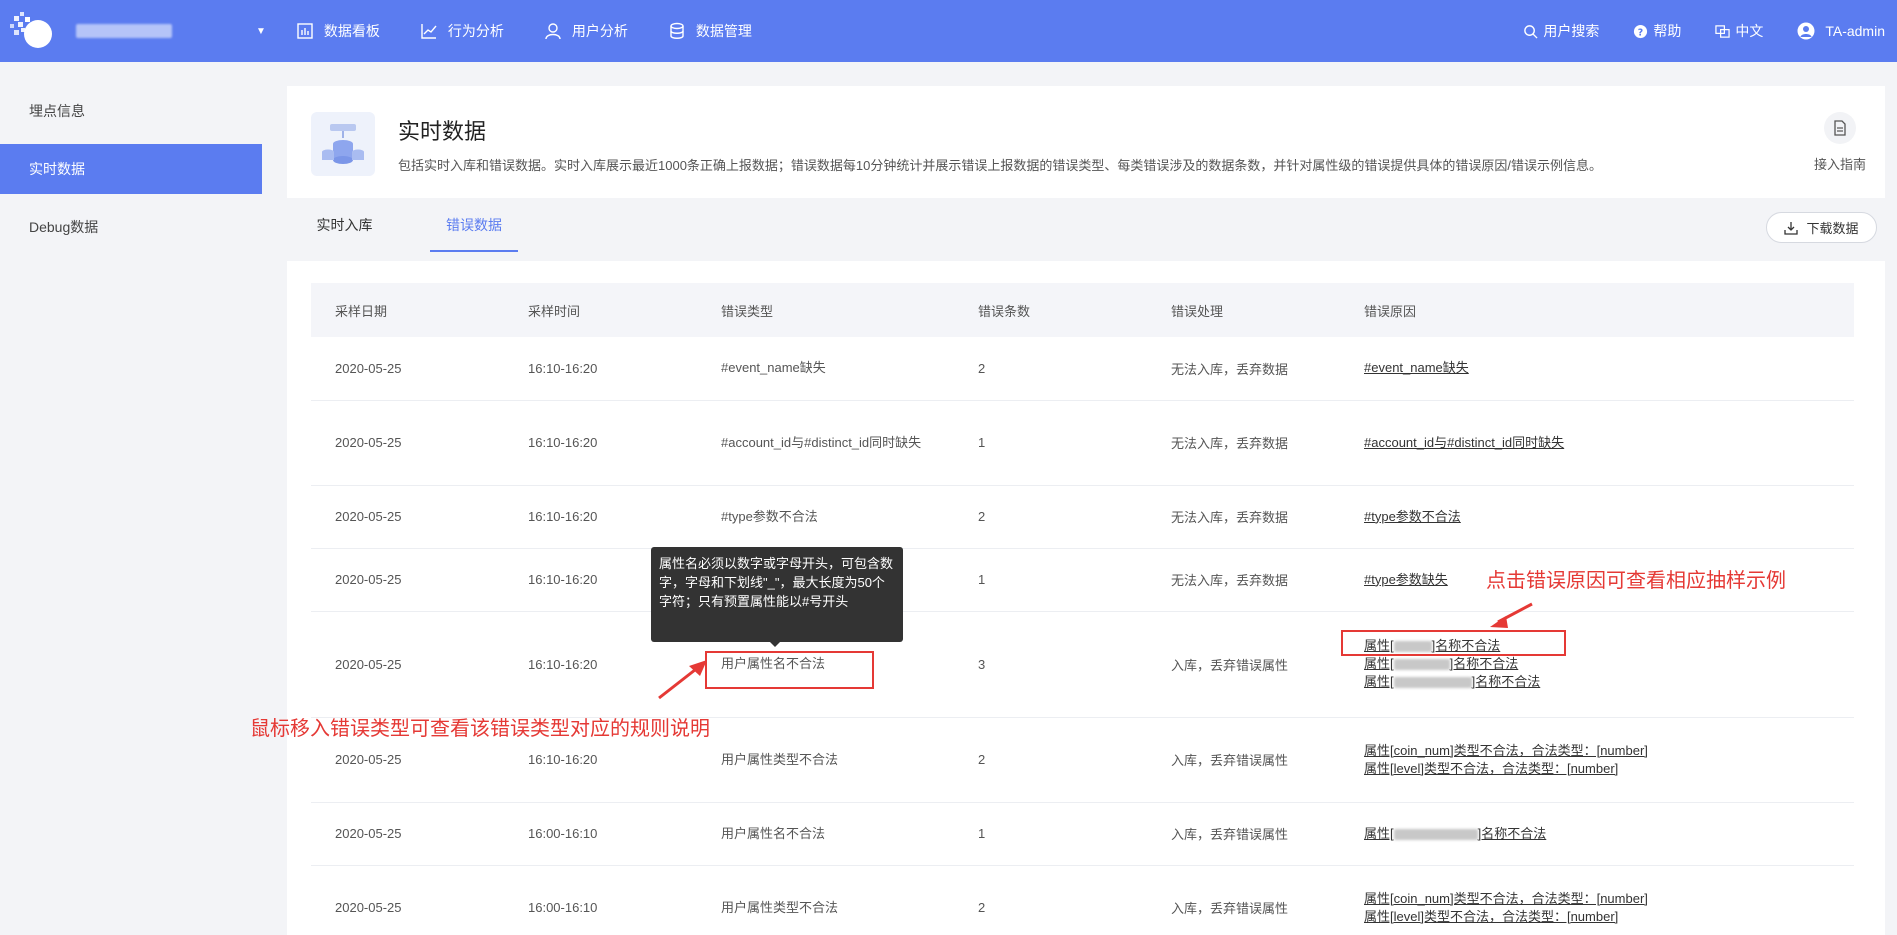 The width and height of the screenshot is (1897, 935). I want to click on nav-dashboard: 数据看板, so click(338, 31).